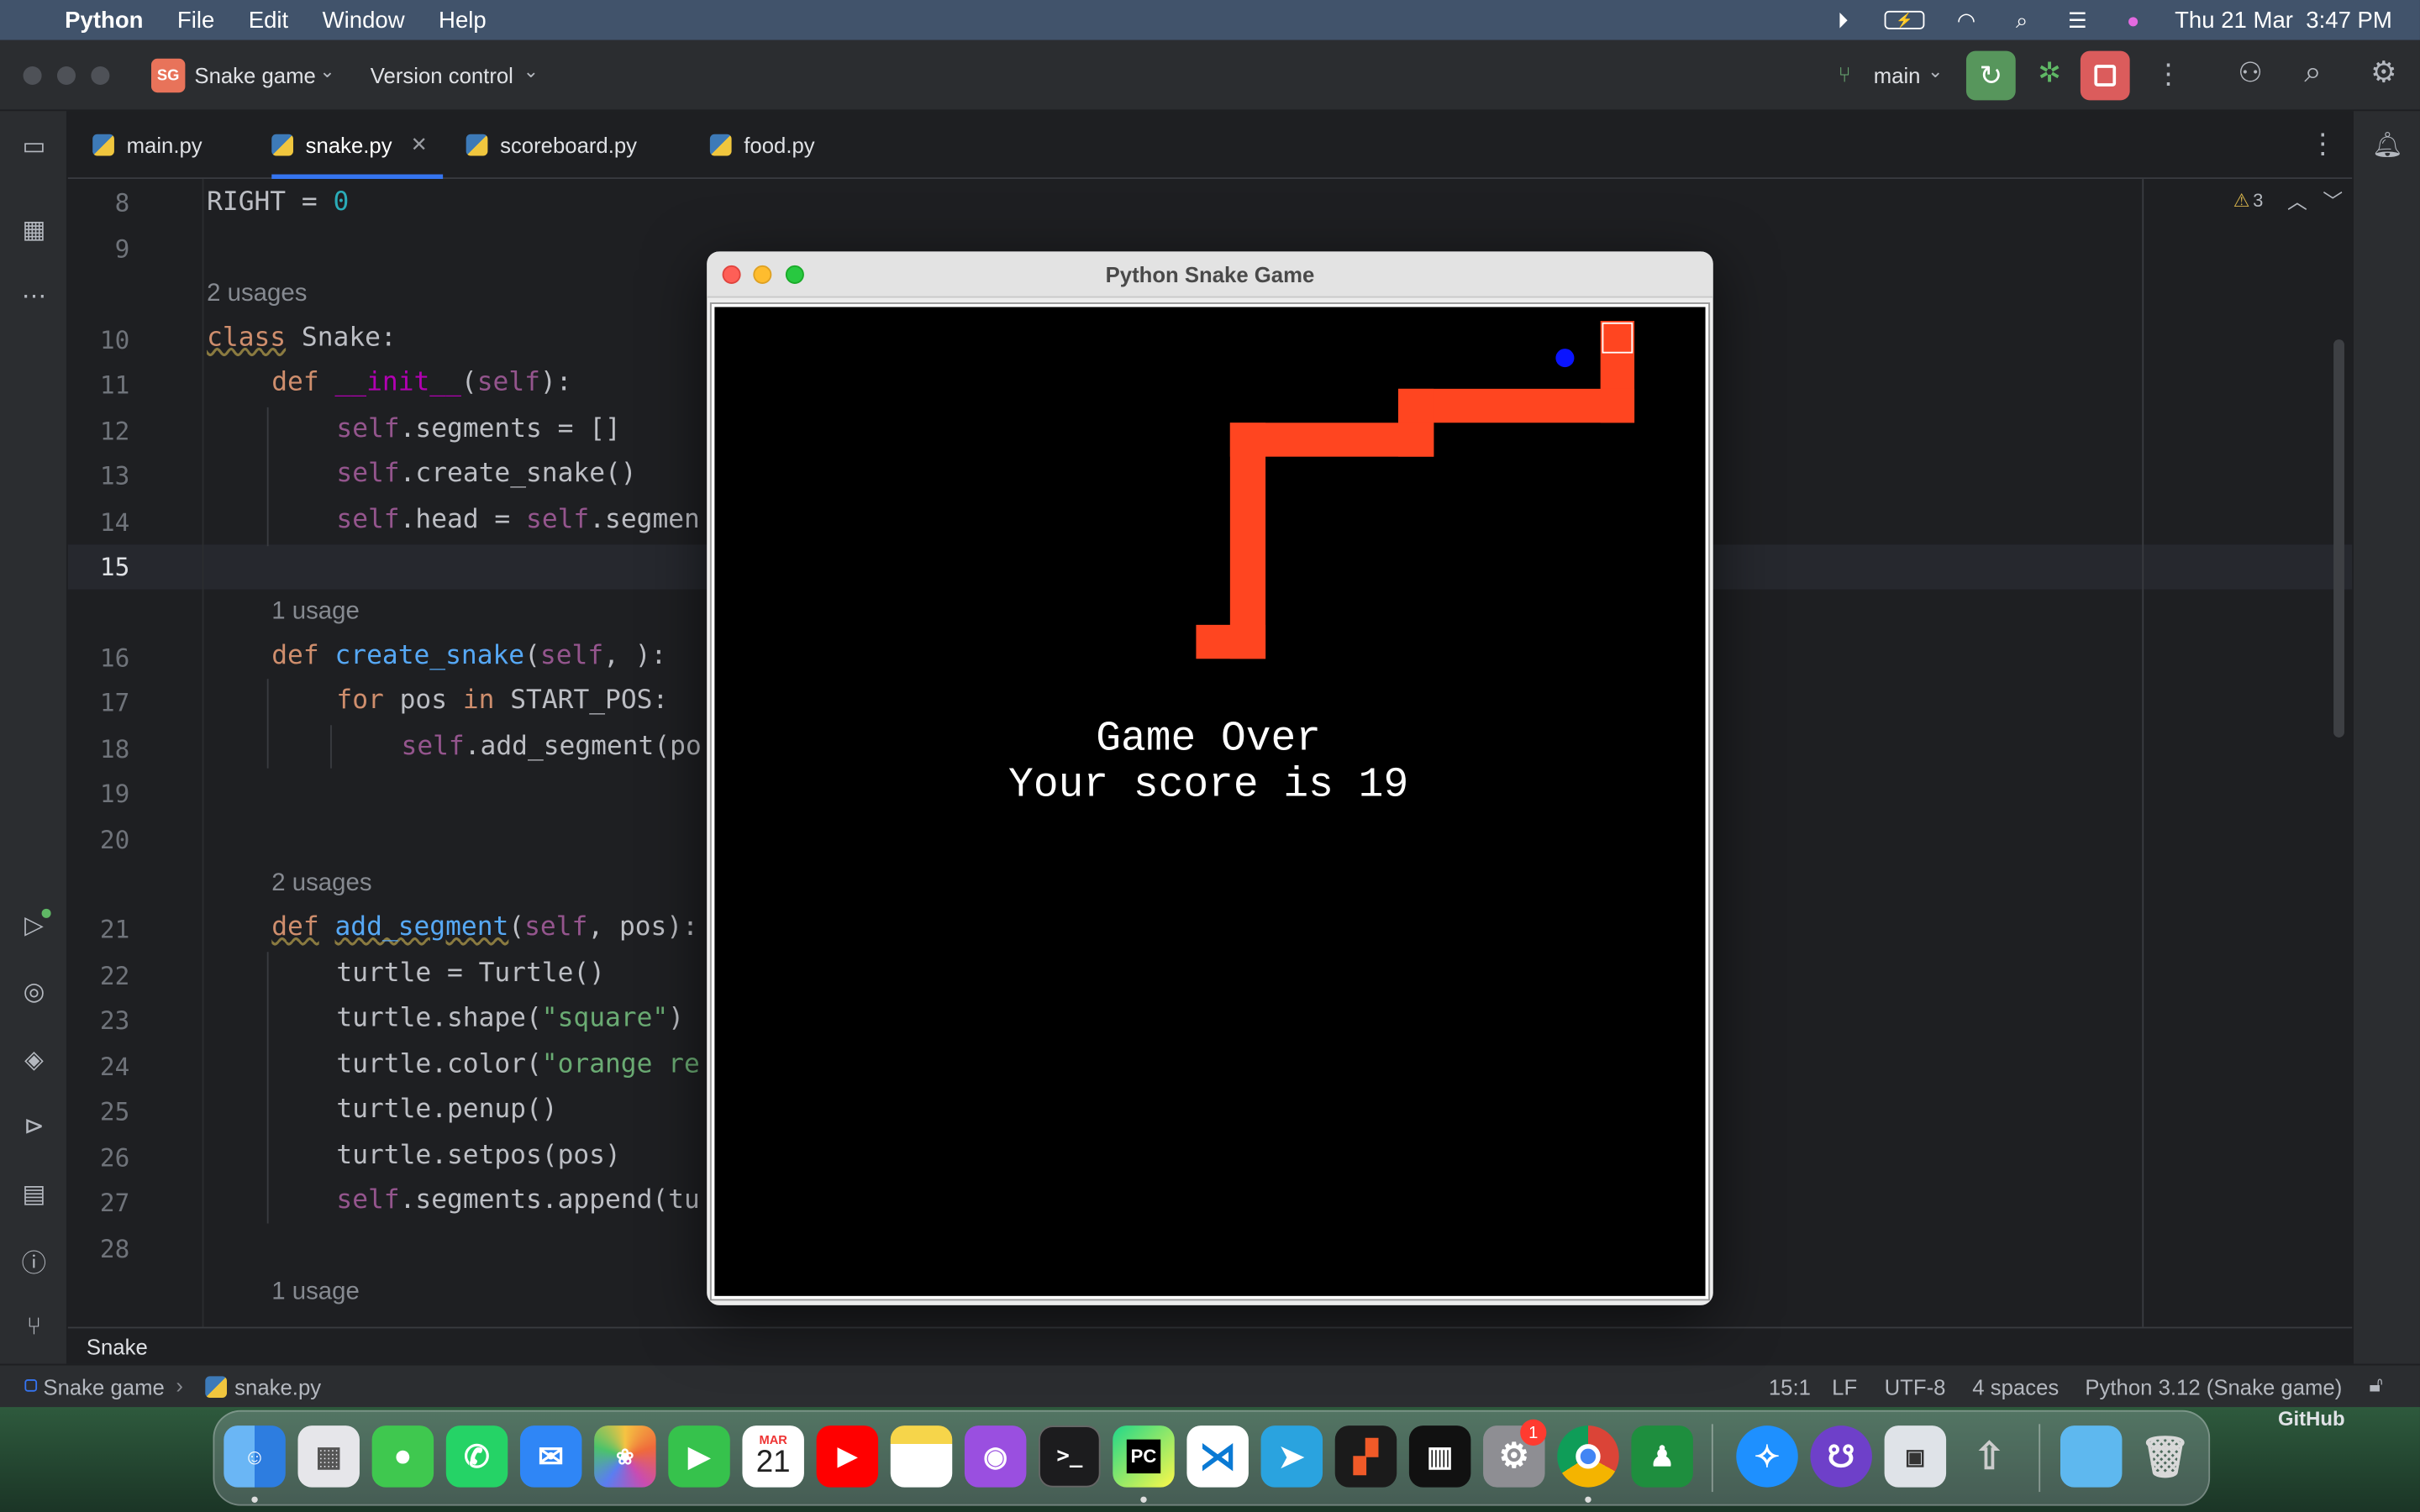 This screenshot has height=1512, width=2420. What do you see at coordinates (1967, 19) in the screenshot?
I see `wifi-icon: ◠` at bounding box center [1967, 19].